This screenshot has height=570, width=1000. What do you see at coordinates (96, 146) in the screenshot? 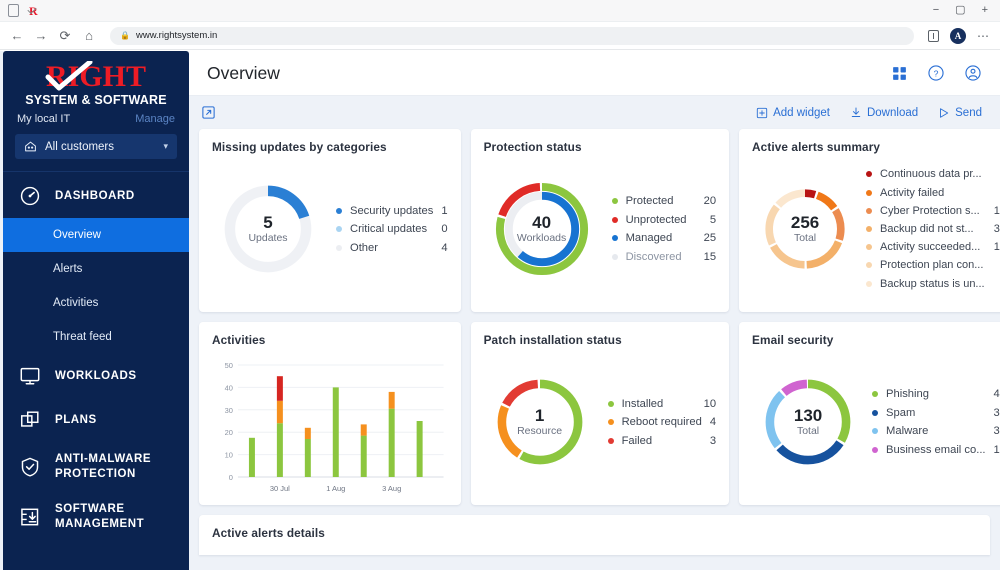
I see `customer-selector: All customers ▾` at bounding box center [96, 146].